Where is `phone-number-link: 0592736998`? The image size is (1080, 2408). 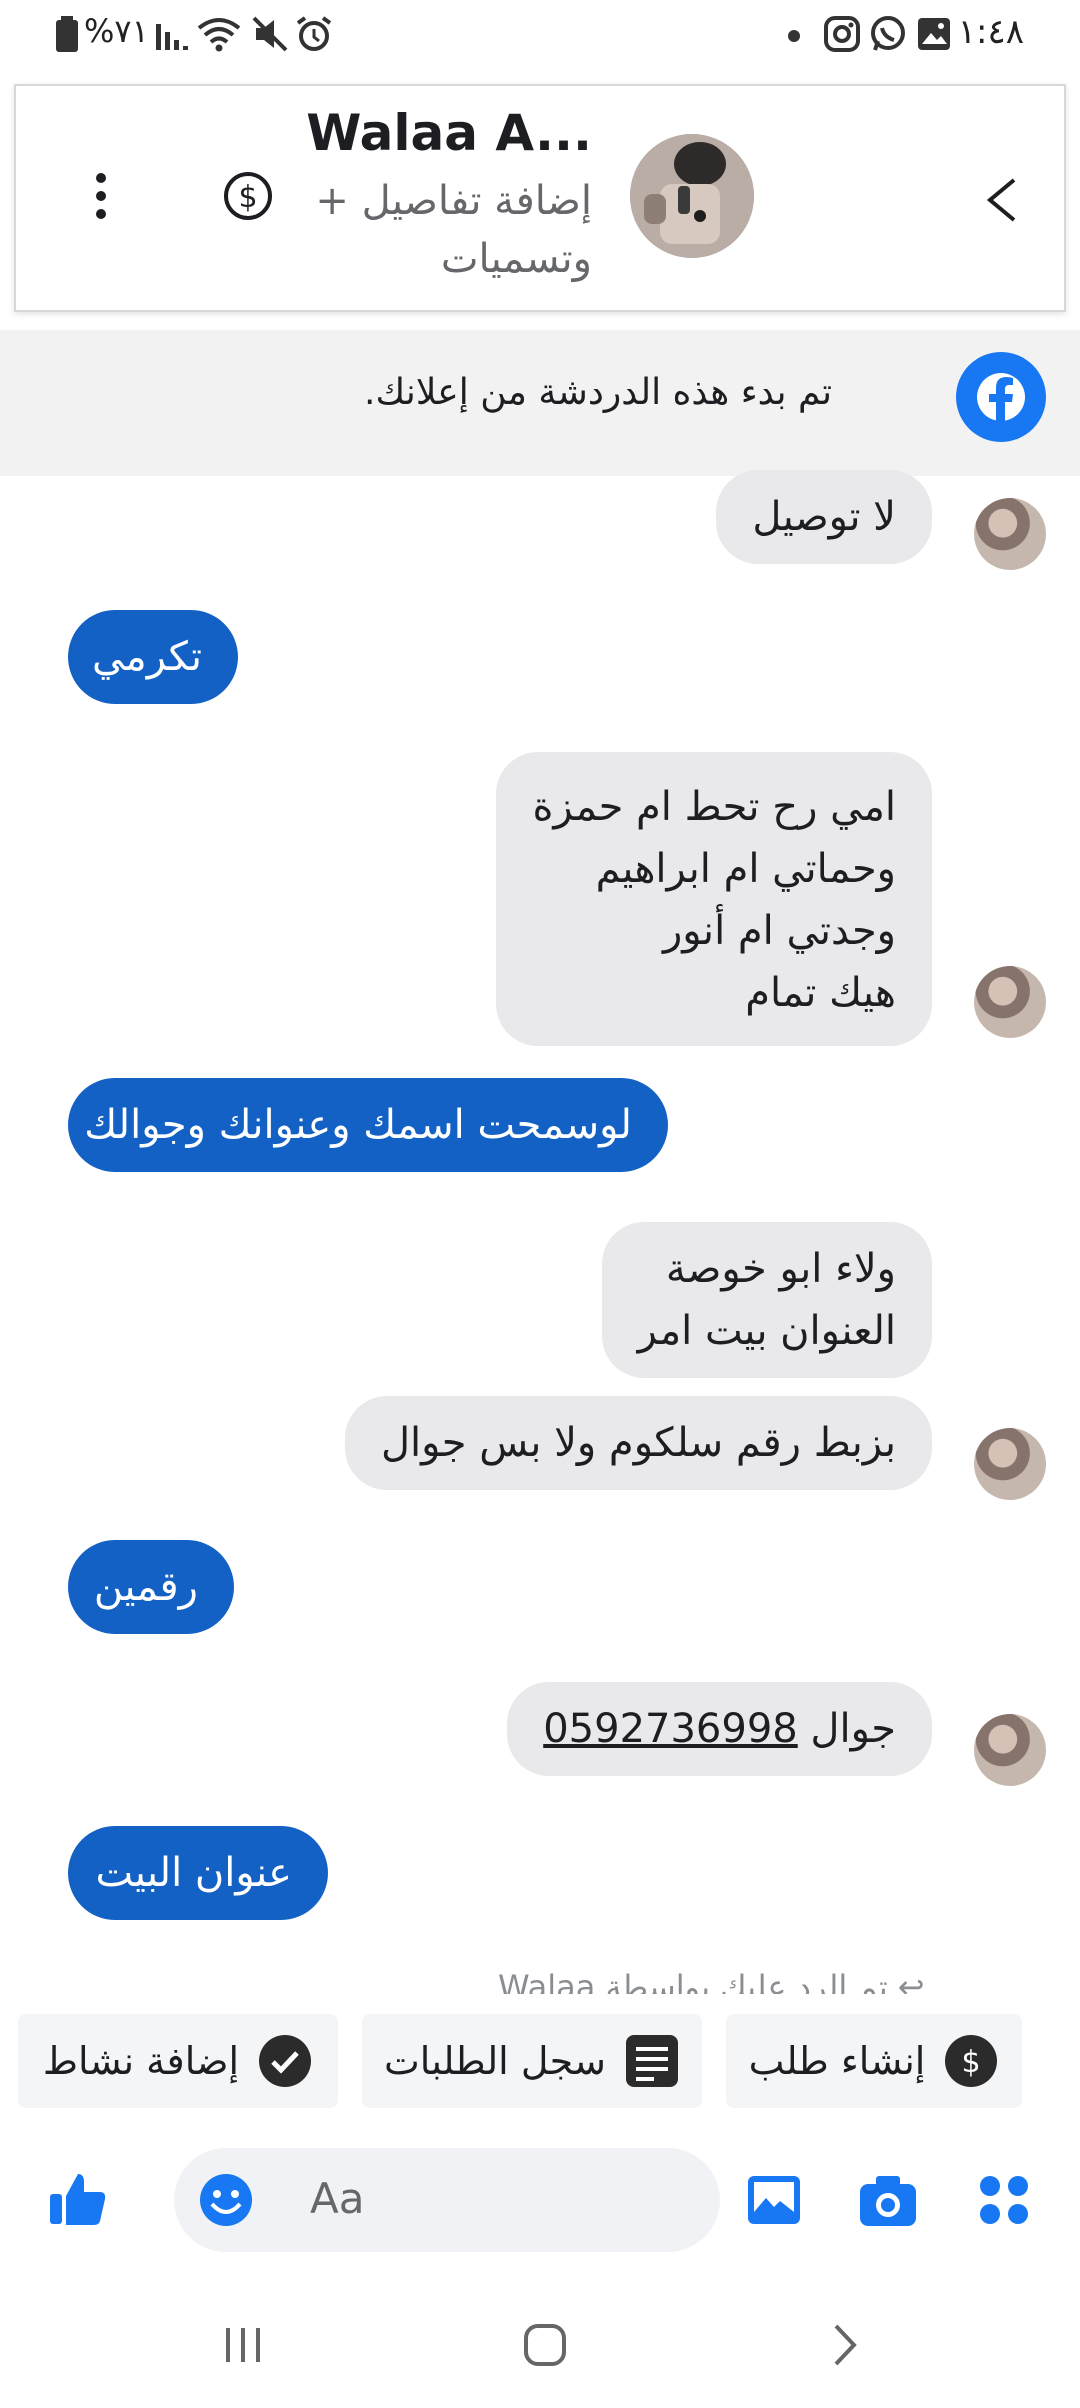
phone-number-link: 0592736998 is located at coordinates (670, 1729).